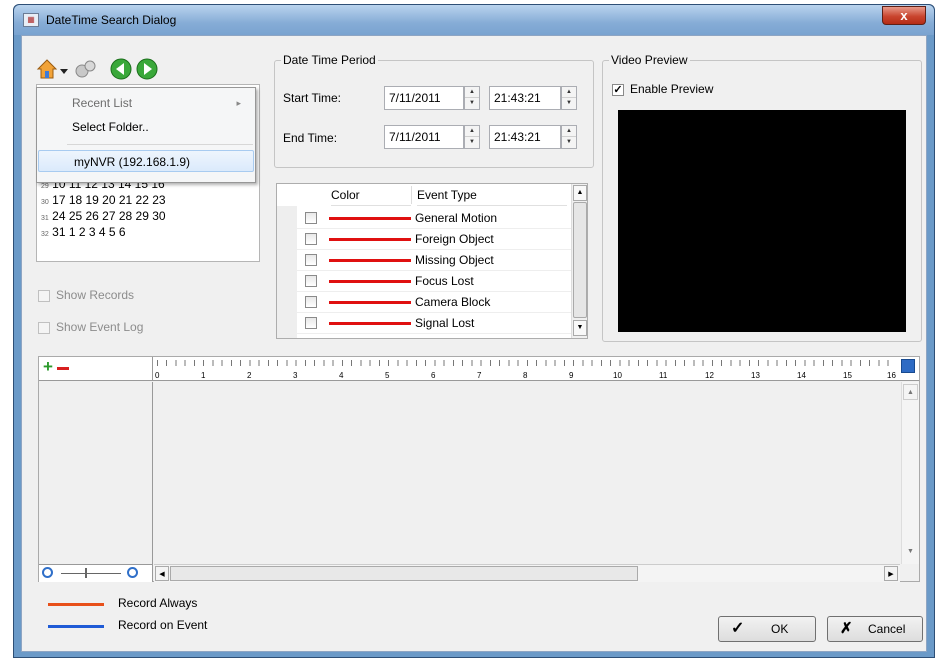 The height and width of the screenshot is (660, 940). I want to click on menu-item-label: Recent List, so click(102, 103).